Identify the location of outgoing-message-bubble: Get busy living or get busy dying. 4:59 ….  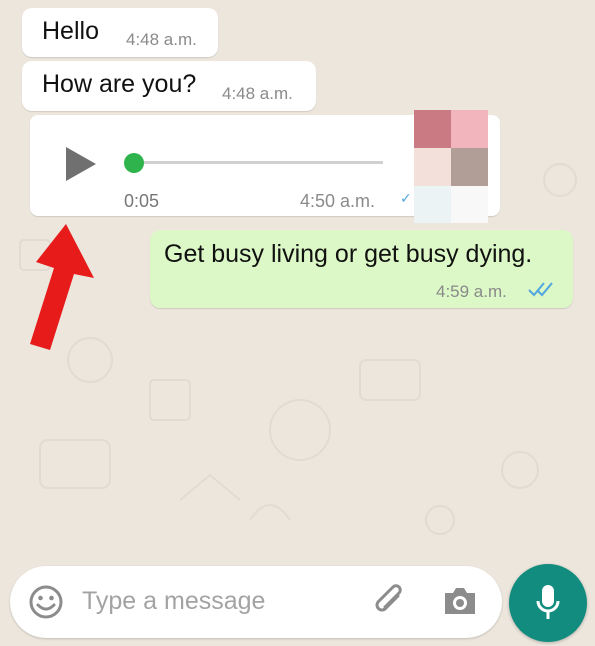
(361, 269).